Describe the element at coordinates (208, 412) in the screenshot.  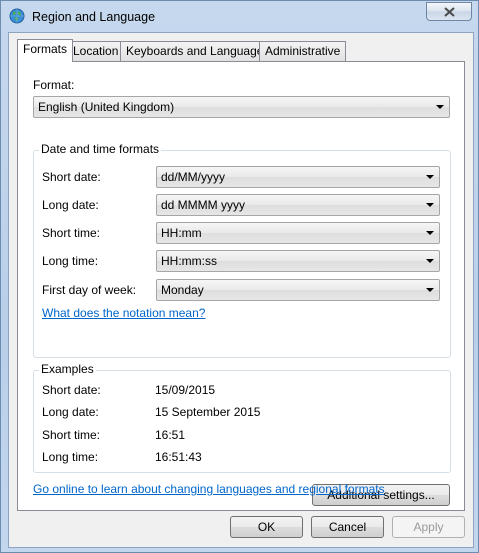
I see `example-long-date-value: 15 September 2015` at that location.